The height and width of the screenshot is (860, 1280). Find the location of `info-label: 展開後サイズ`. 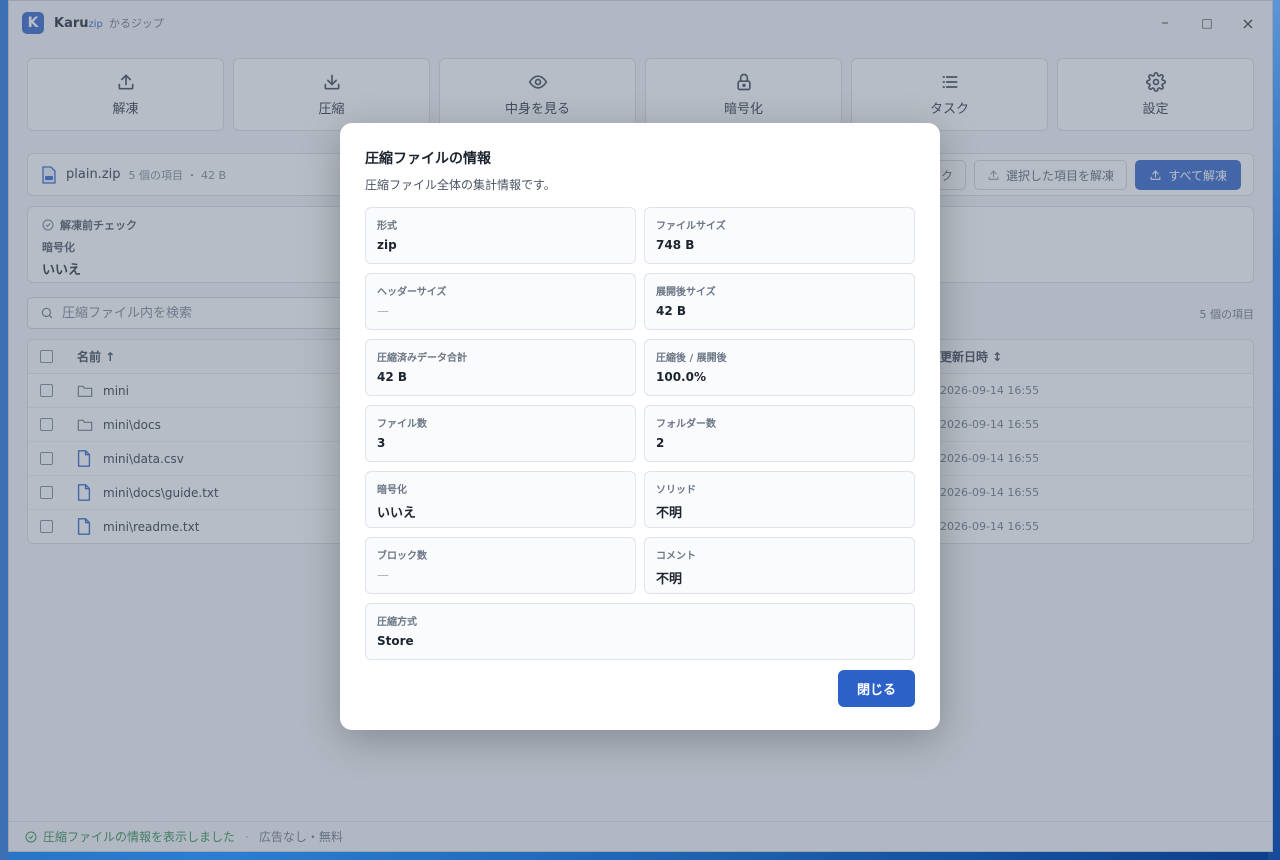

info-label: 展開後サイズ is located at coordinates (686, 292).